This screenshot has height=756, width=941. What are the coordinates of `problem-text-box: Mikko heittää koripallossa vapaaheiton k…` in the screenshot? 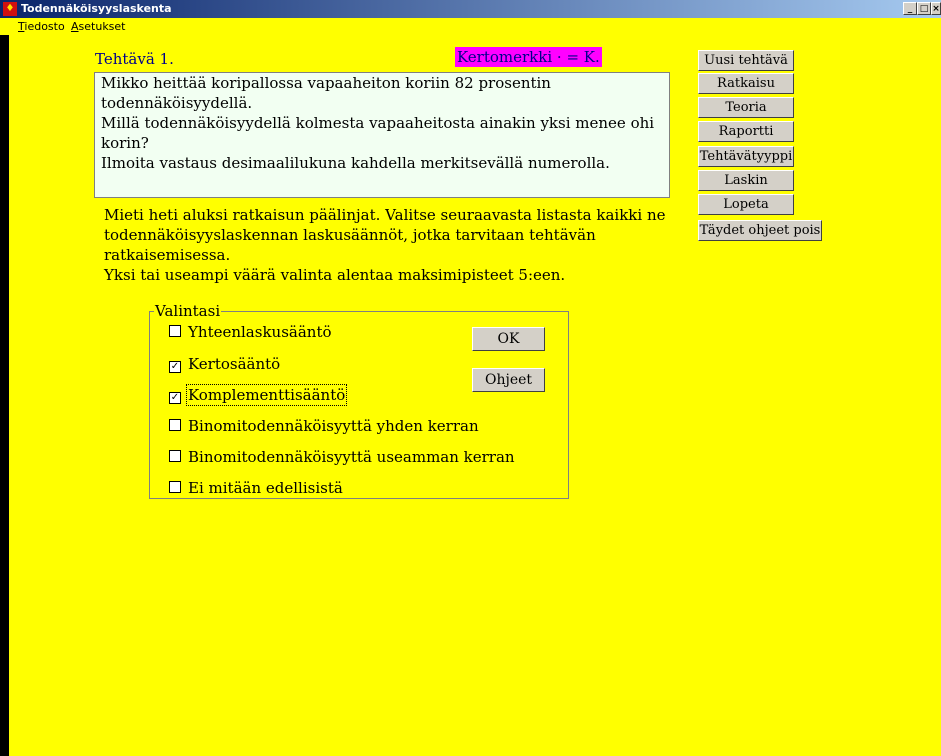 It's located at (382, 135).